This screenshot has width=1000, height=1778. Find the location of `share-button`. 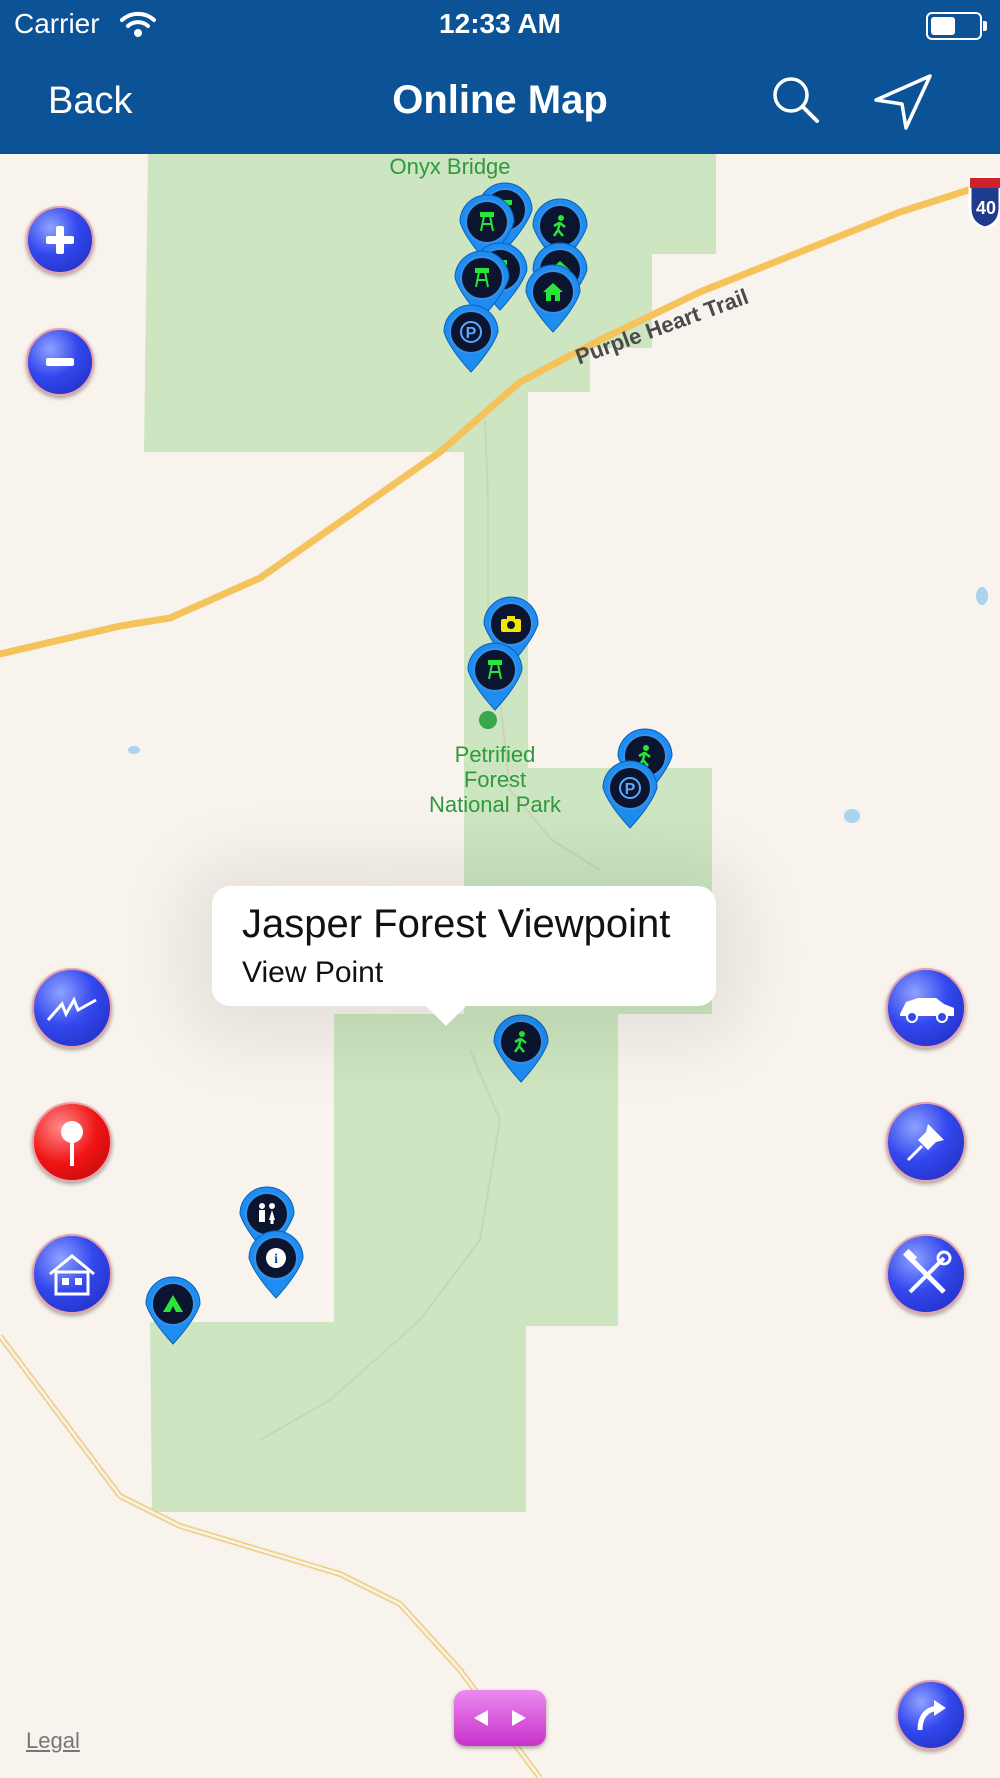

share-button is located at coordinates (931, 1715).